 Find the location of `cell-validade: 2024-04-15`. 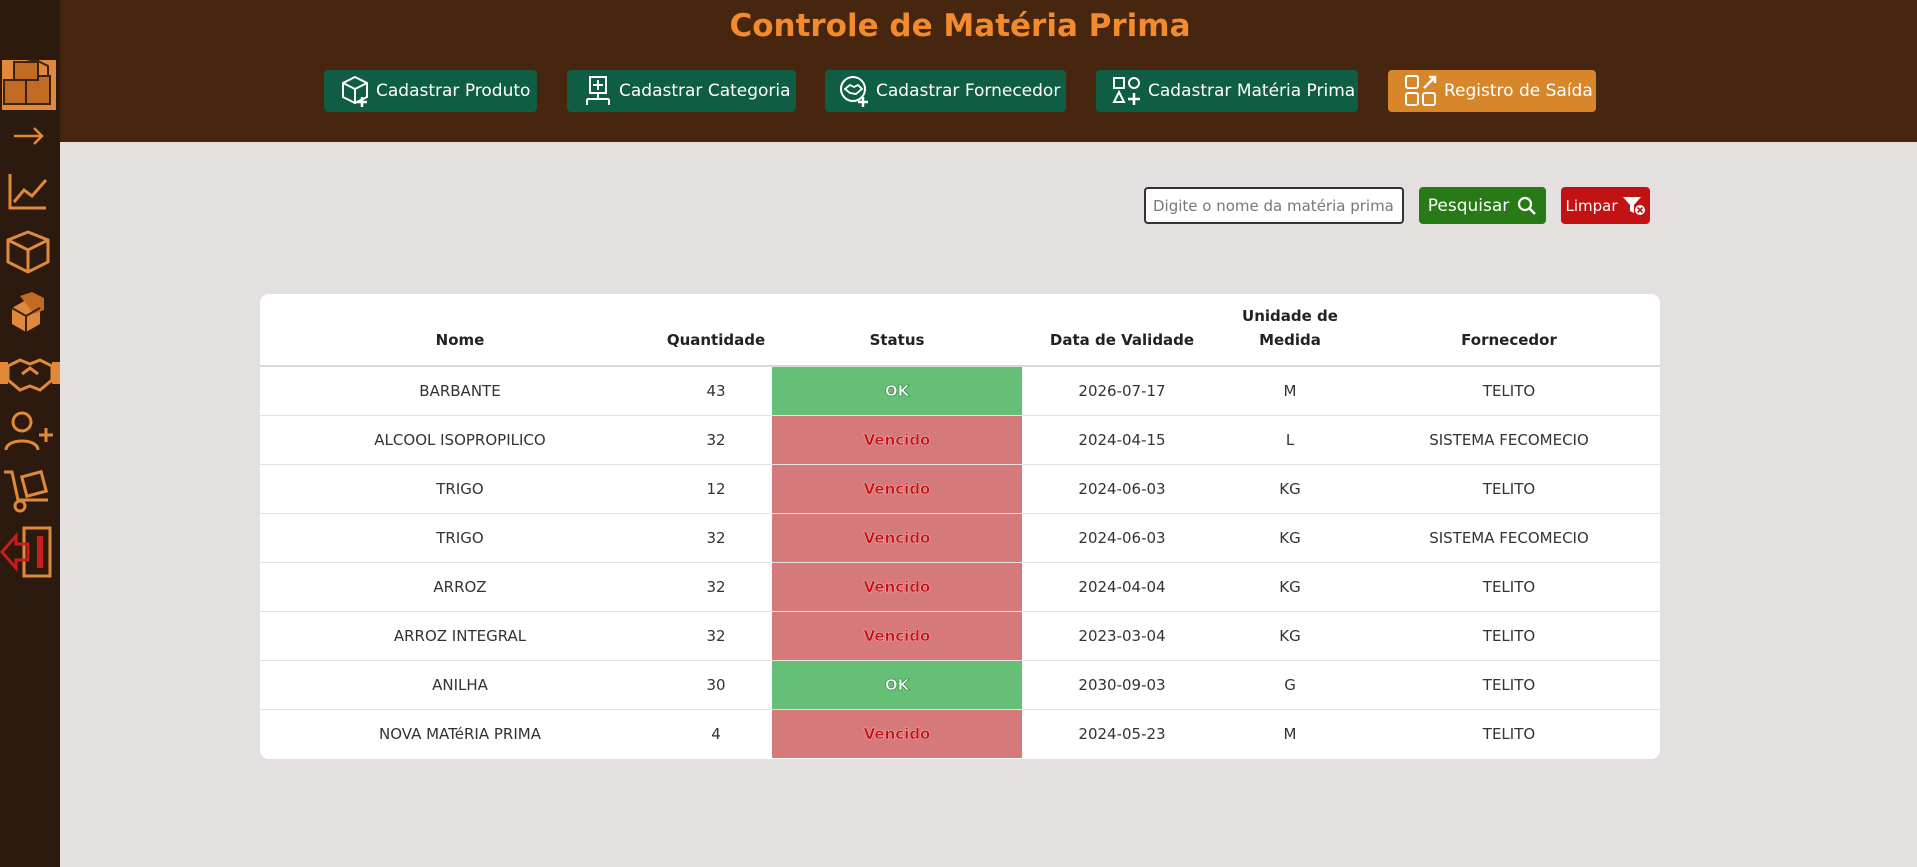

cell-validade: 2024-04-15 is located at coordinates (1122, 440).